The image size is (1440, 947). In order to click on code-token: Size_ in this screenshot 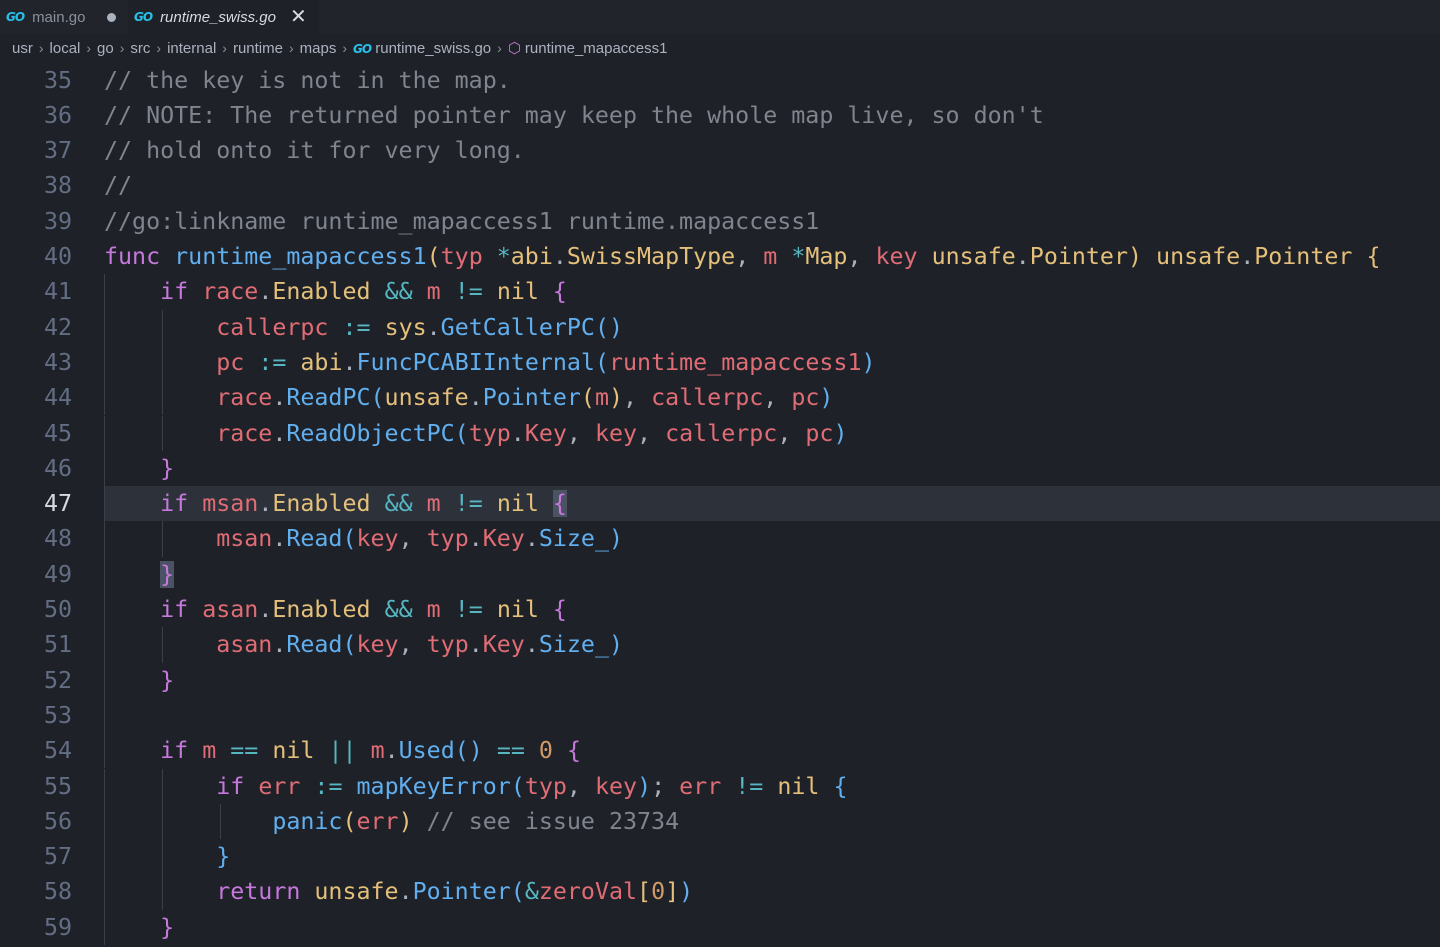, I will do `click(573, 539)`.